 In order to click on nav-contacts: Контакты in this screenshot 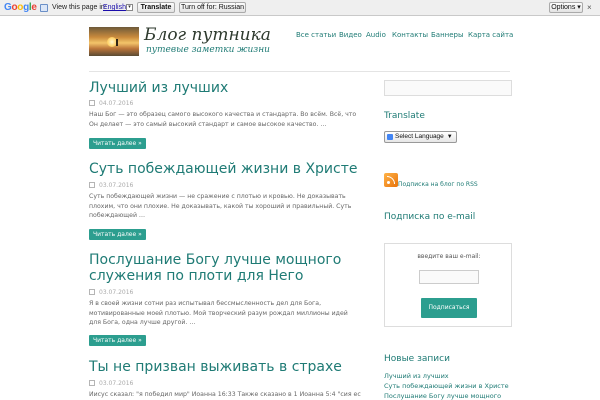, I will do `click(410, 35)`.